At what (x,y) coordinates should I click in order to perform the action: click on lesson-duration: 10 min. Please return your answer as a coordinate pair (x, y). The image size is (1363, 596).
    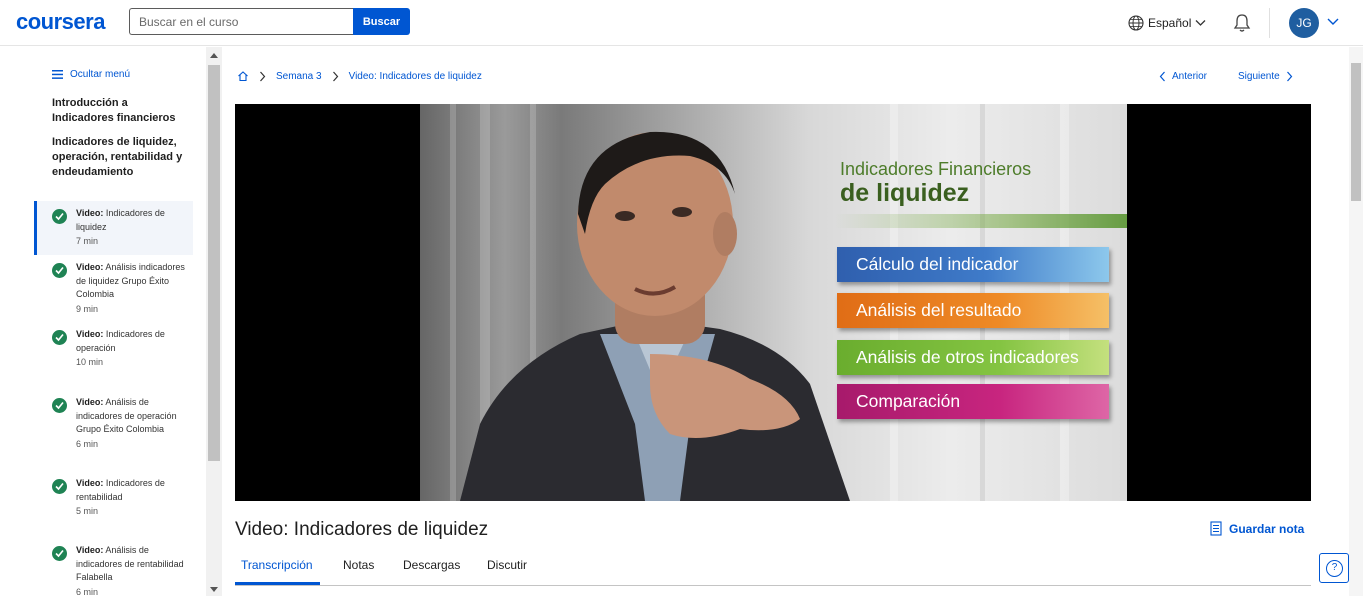
    Looking at the image, I should click on (90, 362).